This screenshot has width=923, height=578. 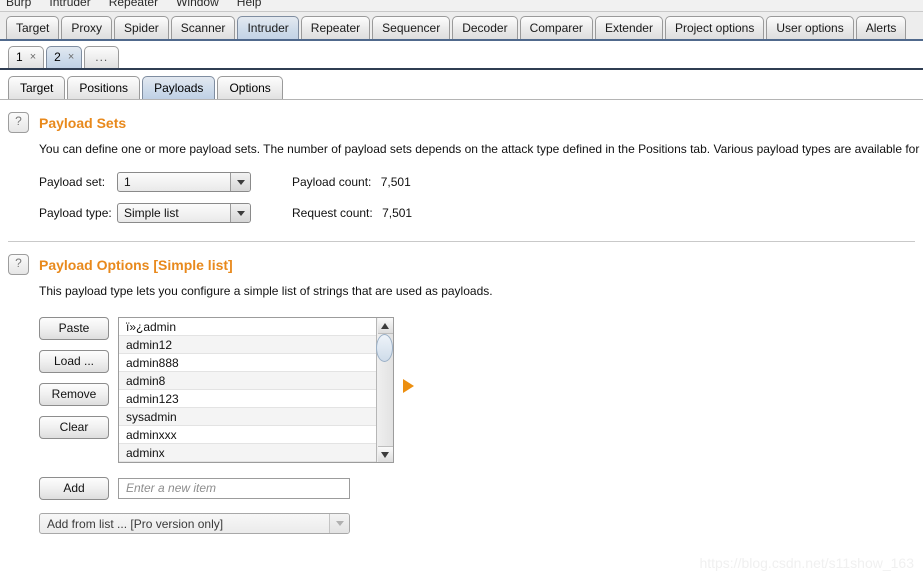 What do you see at coordinates (385, 326) in the screenshot?
I see `scroll-up-icon` at bounding box center [385, 326].